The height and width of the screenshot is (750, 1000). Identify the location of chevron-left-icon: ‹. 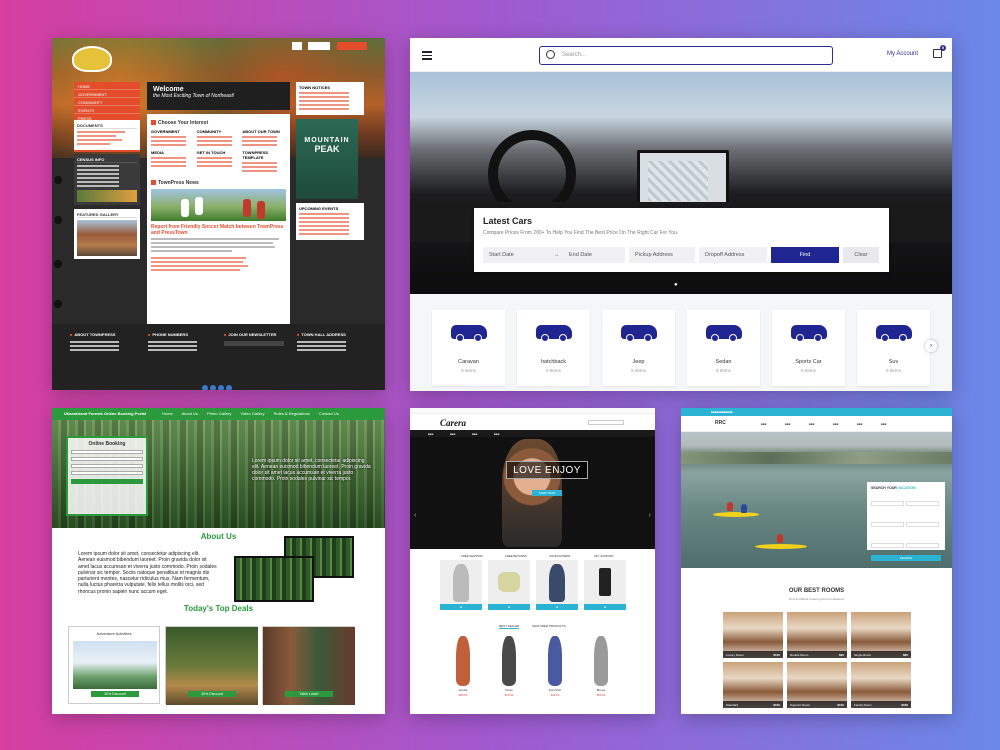
(415, 515).